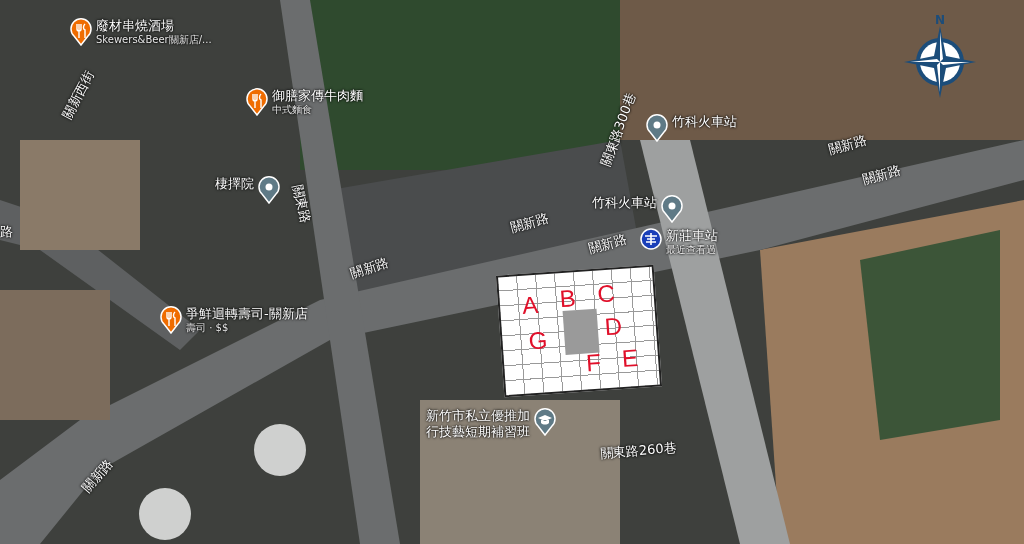 The height and width of the screenshot is (544, 1024). I want to click on unit-letter: A, so click(530, 305).